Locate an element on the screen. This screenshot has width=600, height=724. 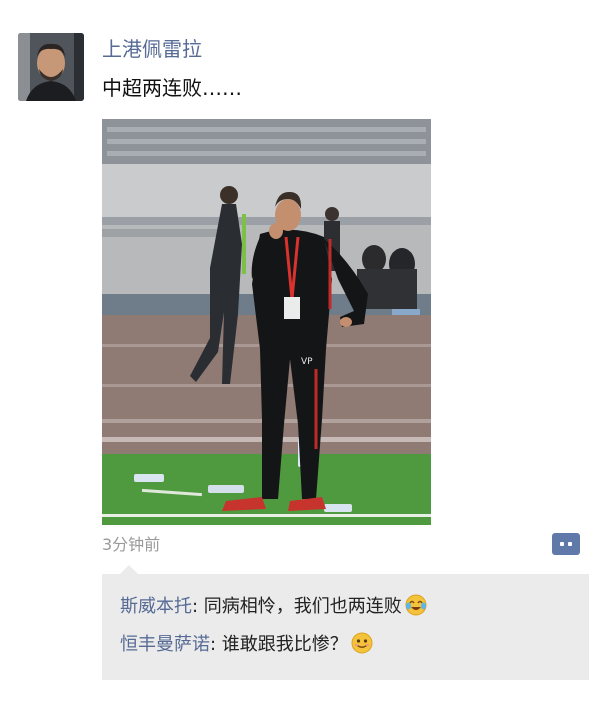
post-author-name: 上港佩雷拉 is located at coordinates (152, 49).